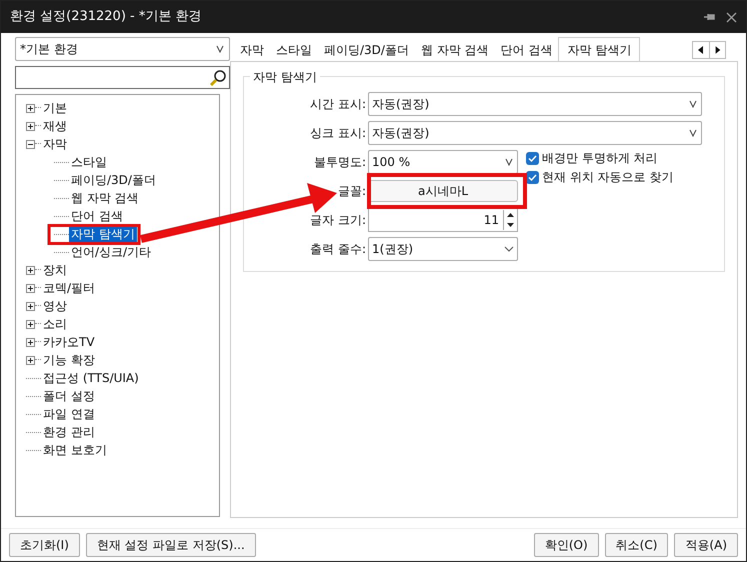 This screenshot has width=747, height=562. What do you see at coordinates (339, 162) in the screenshot?
I see `field-label: 불투명도:` at bounding box center [339, 162].